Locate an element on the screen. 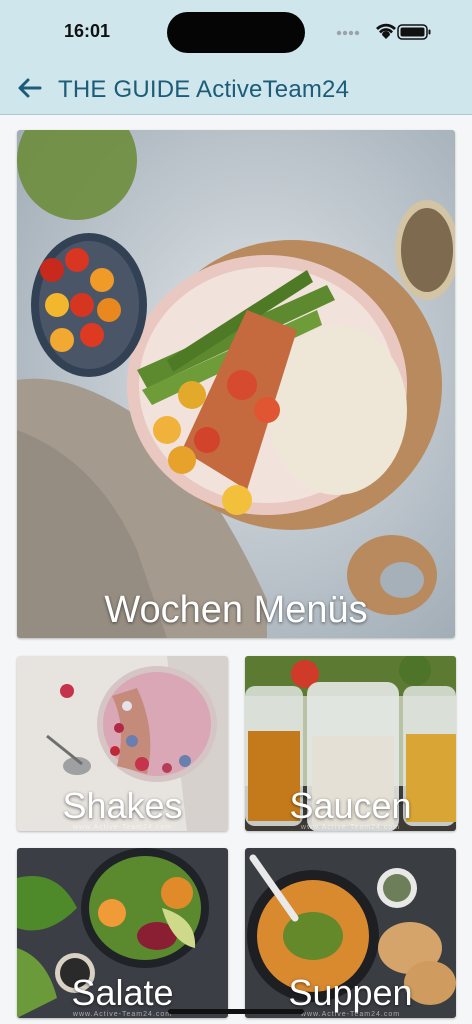  tile-label: Suppen is located at coordinates (350, 992).